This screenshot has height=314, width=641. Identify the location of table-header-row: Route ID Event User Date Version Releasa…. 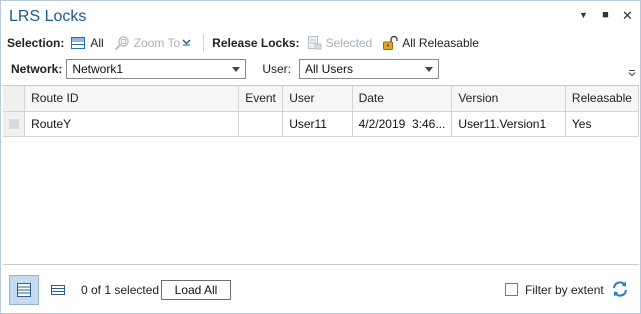
(321, 99).